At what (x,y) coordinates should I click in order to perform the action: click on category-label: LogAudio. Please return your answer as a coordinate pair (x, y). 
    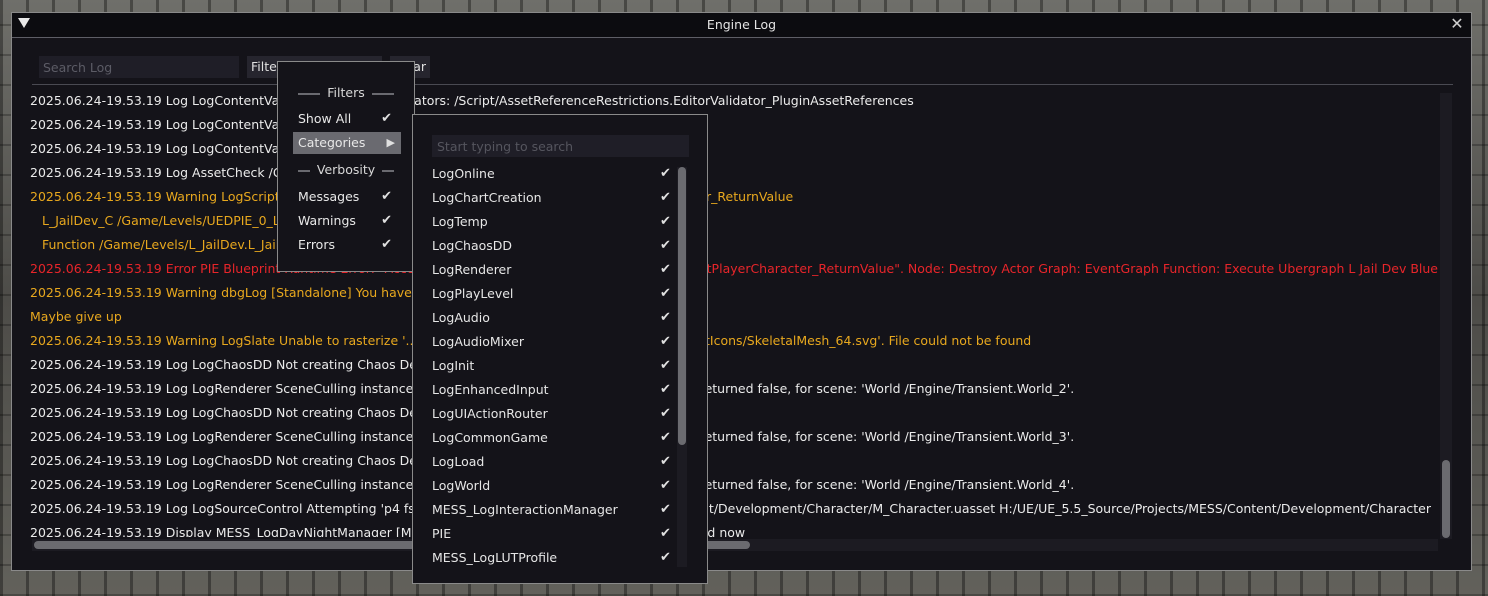
    Looking at the image, I should click on (461, 317).